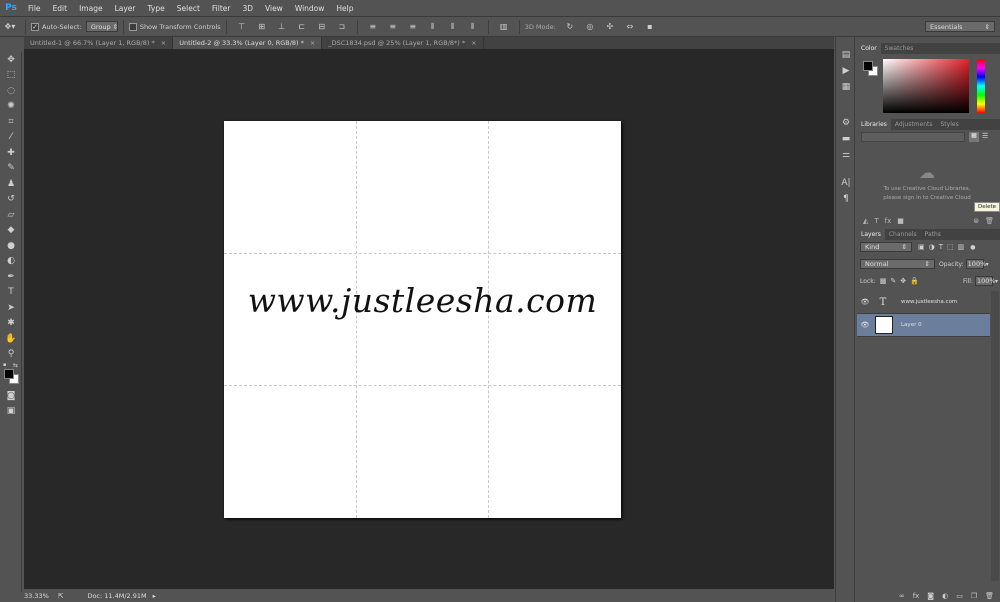  Describe the element at coordinates (921, 247) in the screenshot. I see `filter-pixel-icon: ▣` at that location.